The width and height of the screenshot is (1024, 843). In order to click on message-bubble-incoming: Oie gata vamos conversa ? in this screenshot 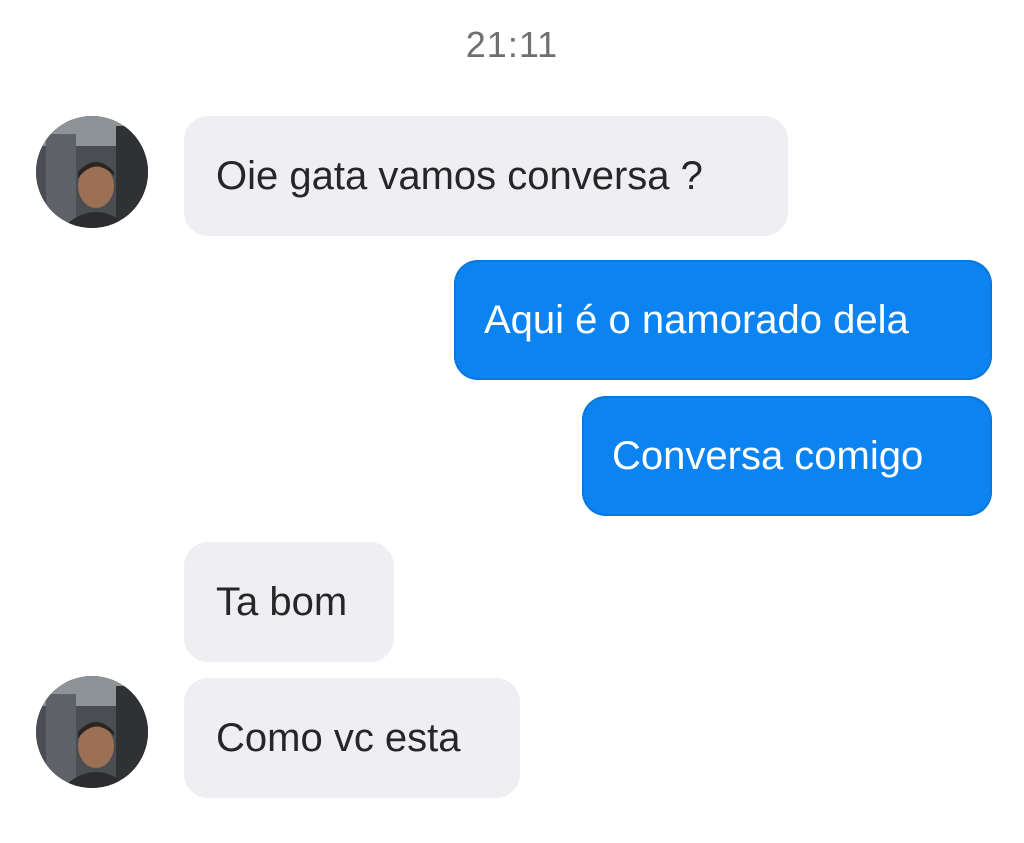, I will do `click(486, 176)`.